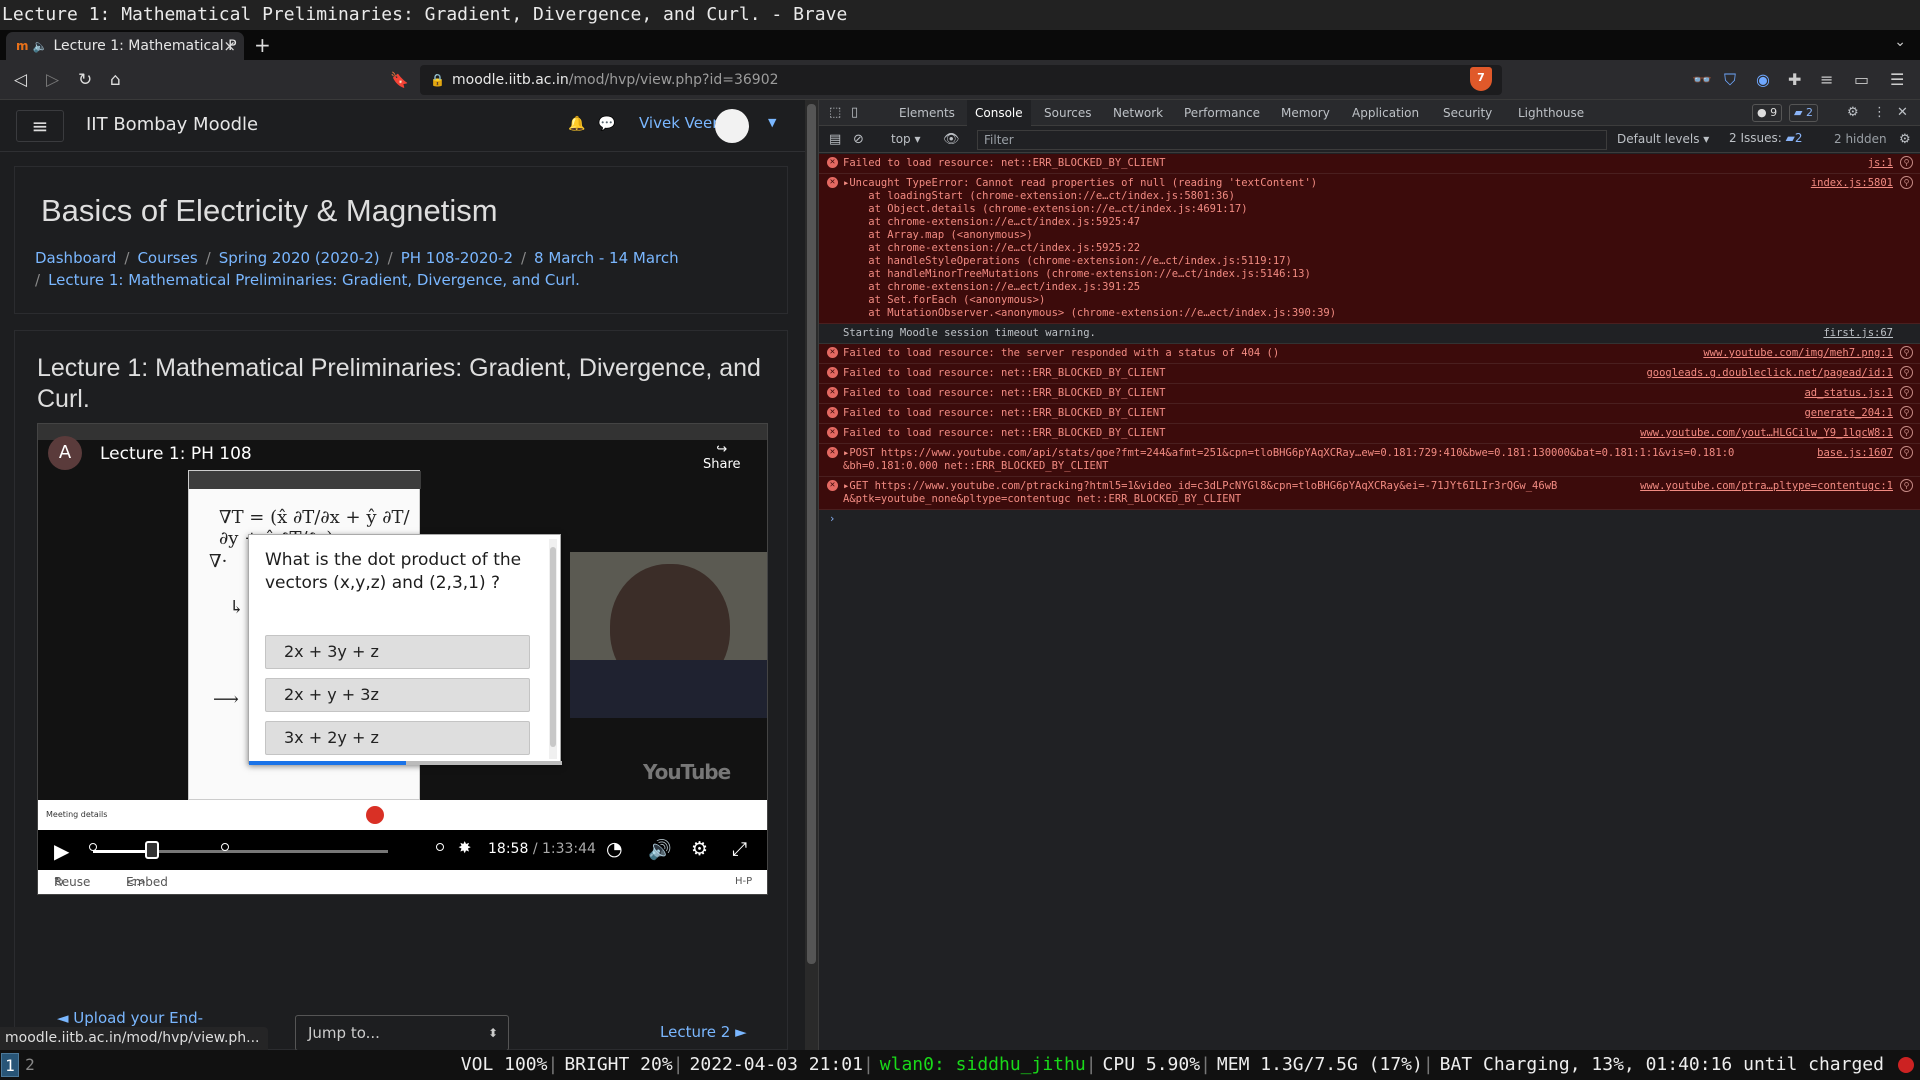  Describe the element at coordinates (397, 738) in the screenshot. I see `quiz-answer-3: 3x + 2y + z` at that location.